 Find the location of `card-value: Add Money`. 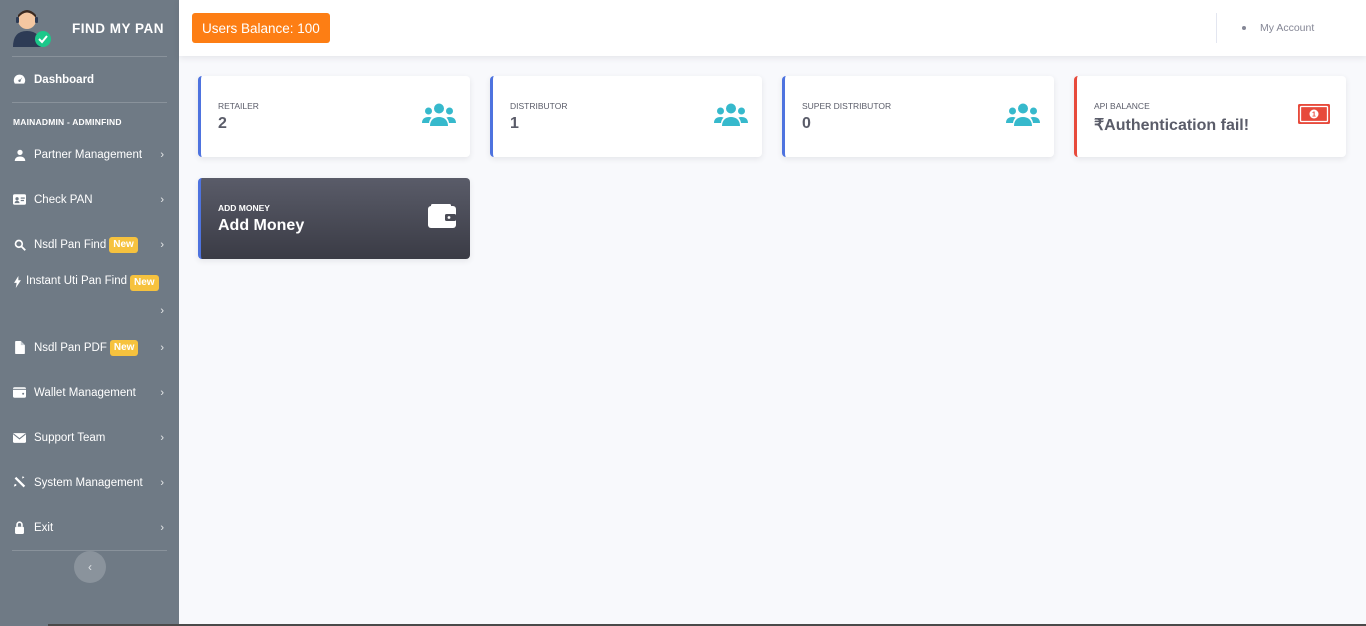

card-value: Add Money is located at coordinates (261, 225).